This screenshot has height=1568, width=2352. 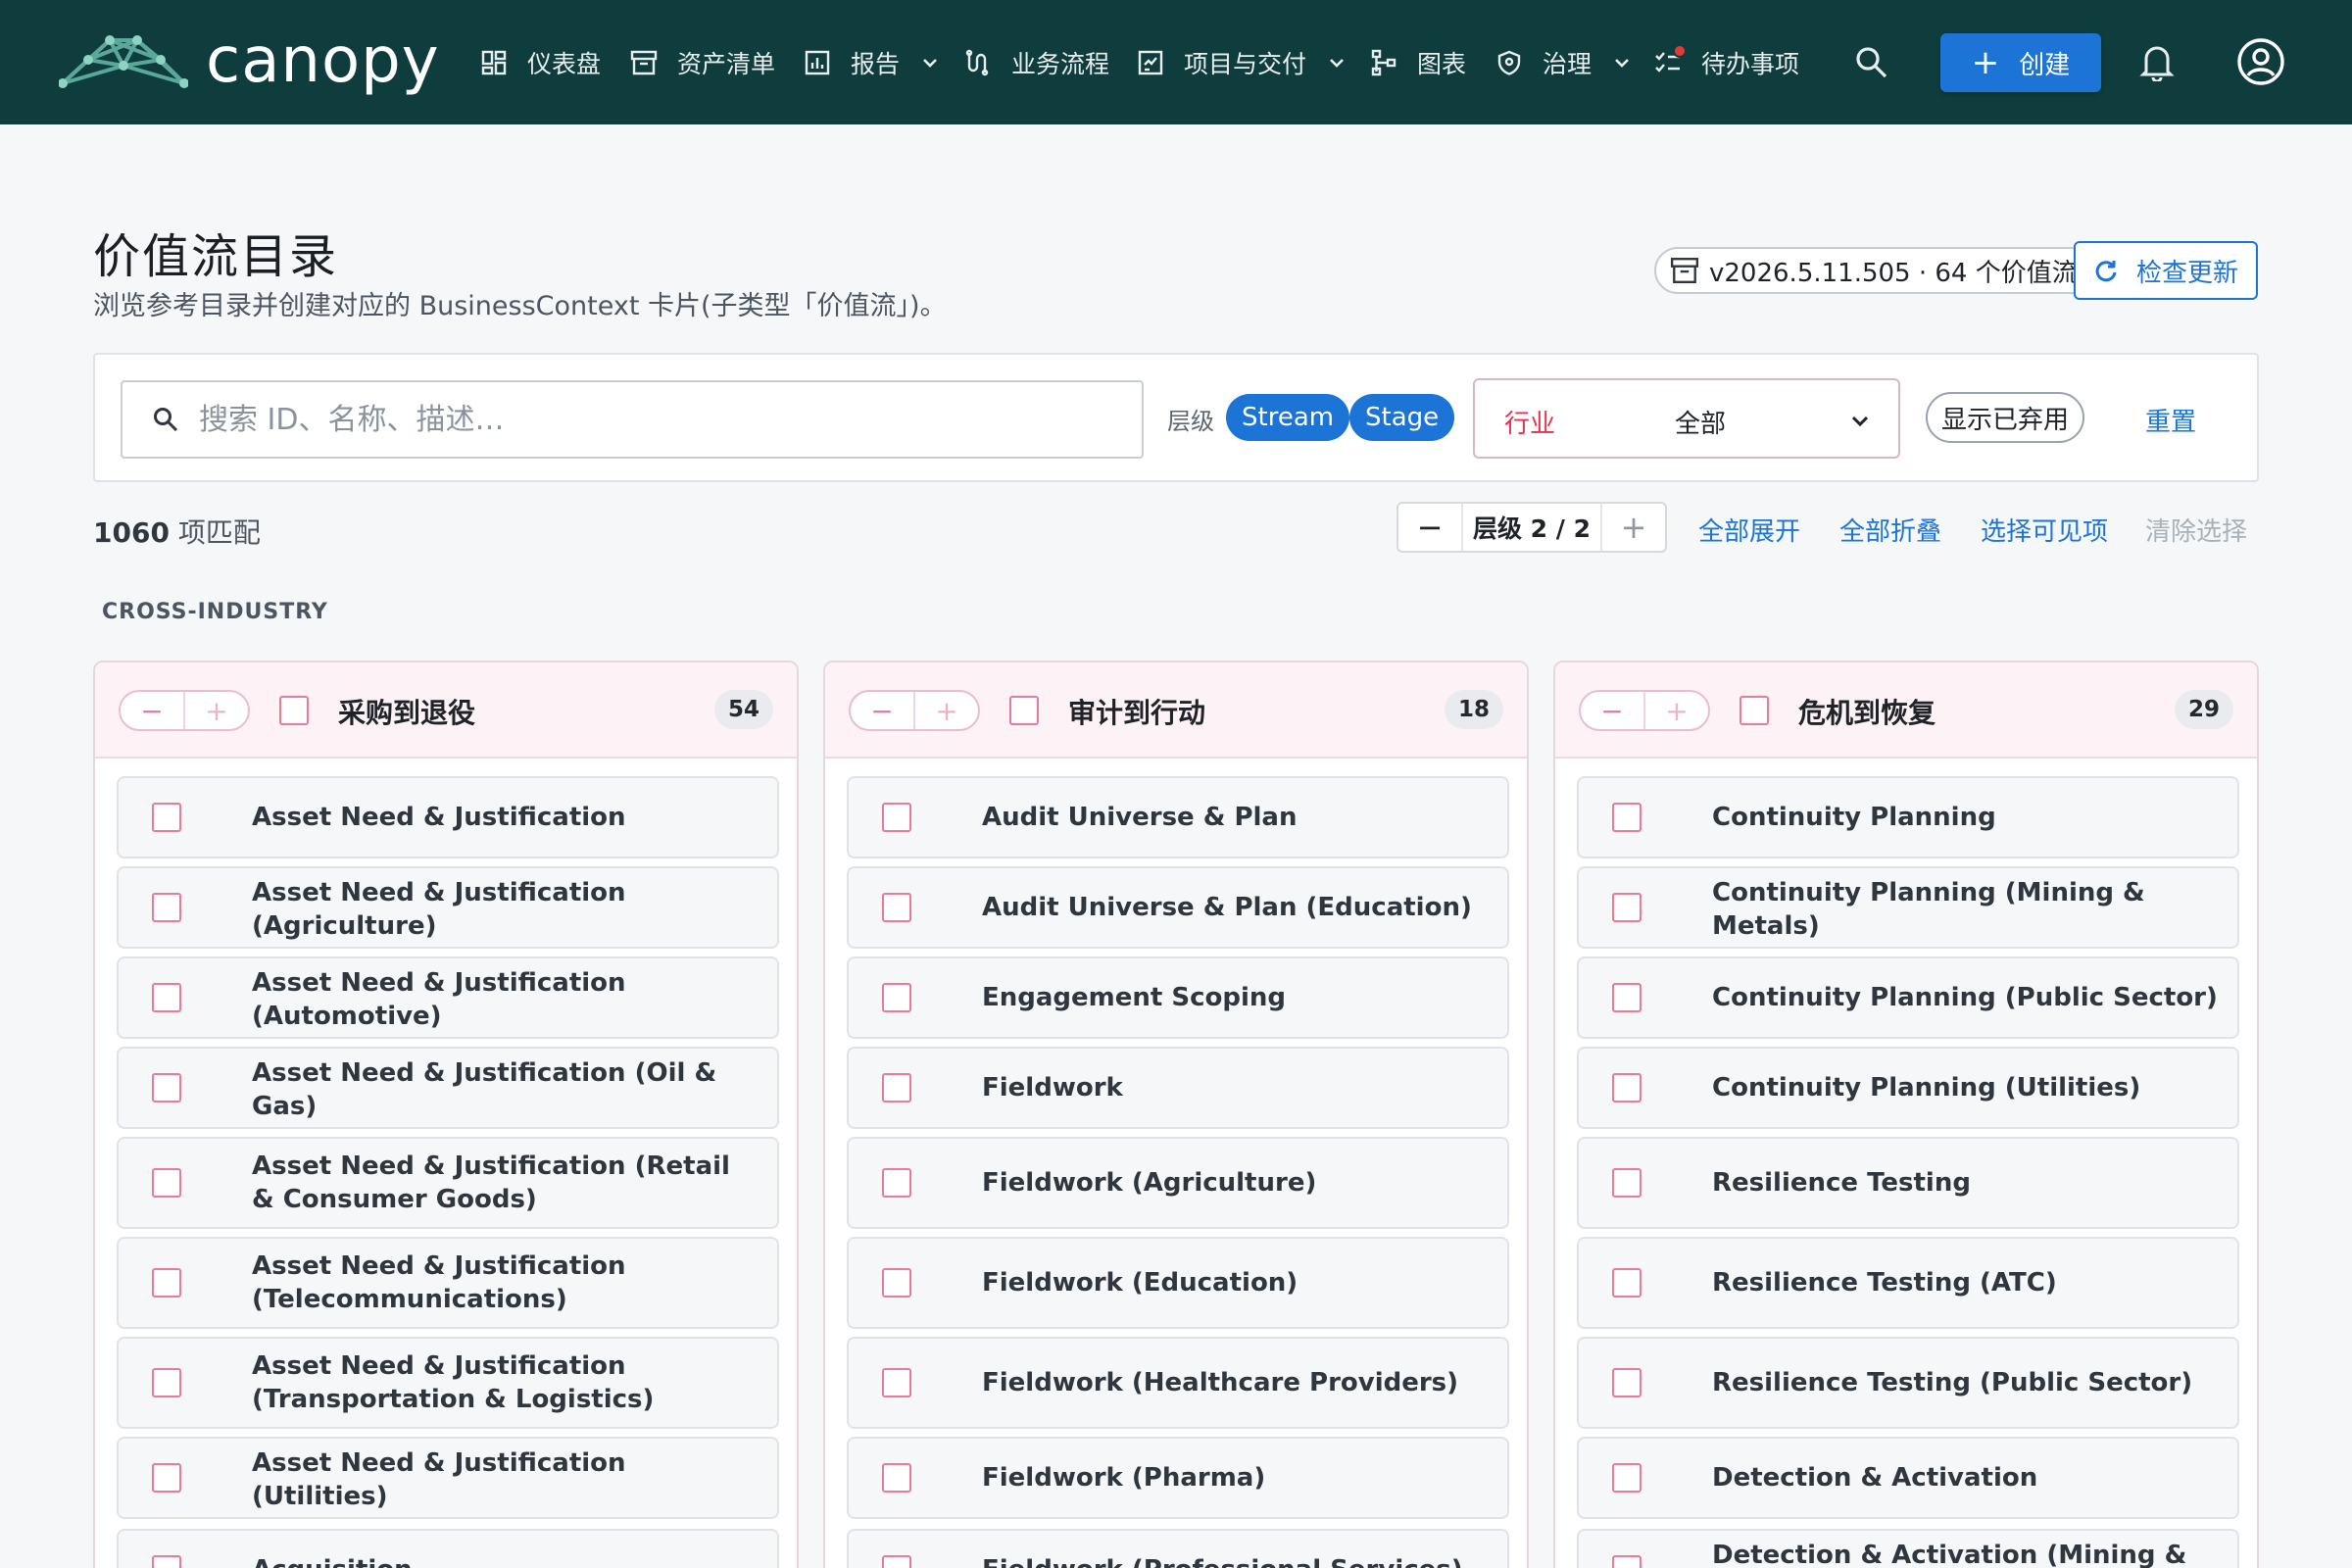 I want to click on value-stage-item: Asset Need & Justification, so click(x=448, y=817).